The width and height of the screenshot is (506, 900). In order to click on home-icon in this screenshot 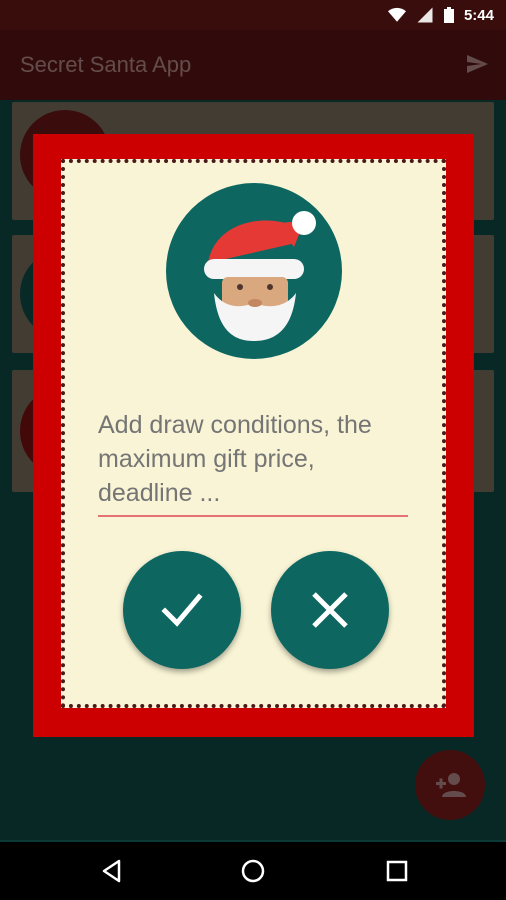, I will do `click(253, 871)`.